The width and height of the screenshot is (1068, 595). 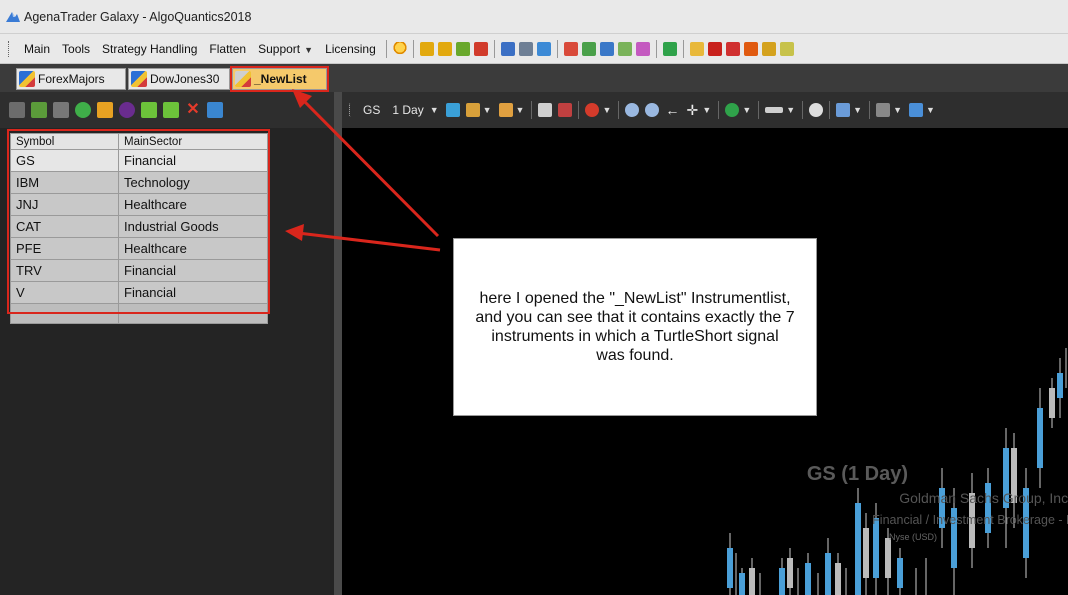 I want to click on arrow-to-list, so click(x=363, y=238).